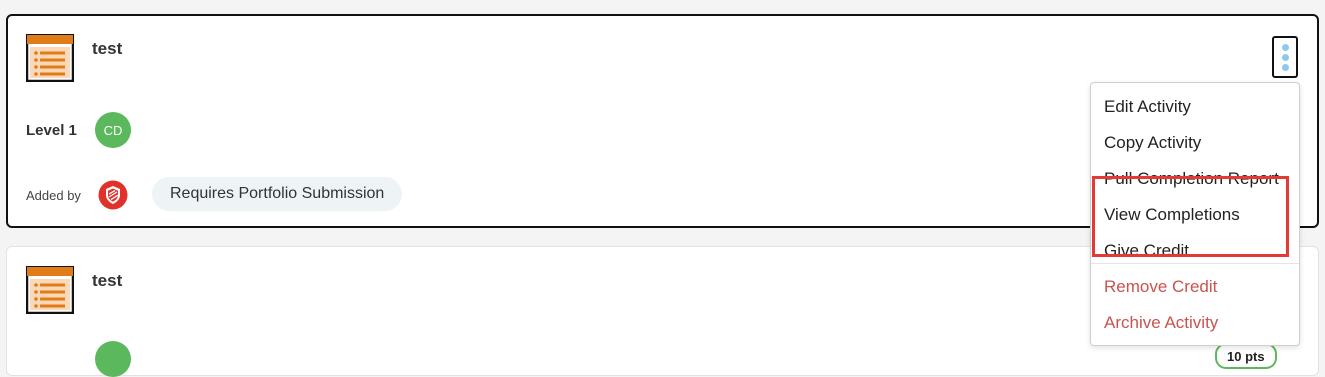  Describe the element at coordinates (1246, 356) in the screenshot. I see `points-badge: 10 pts` at that location.